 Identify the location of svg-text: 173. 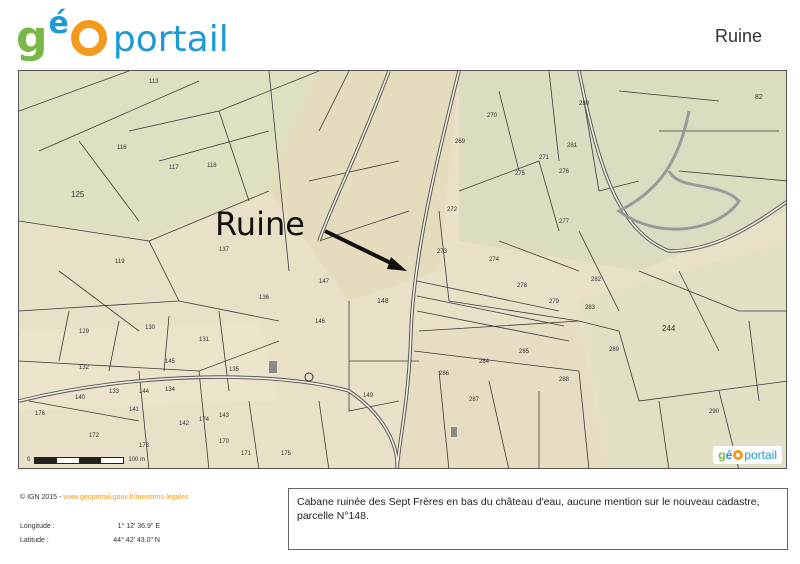
(144, 446).